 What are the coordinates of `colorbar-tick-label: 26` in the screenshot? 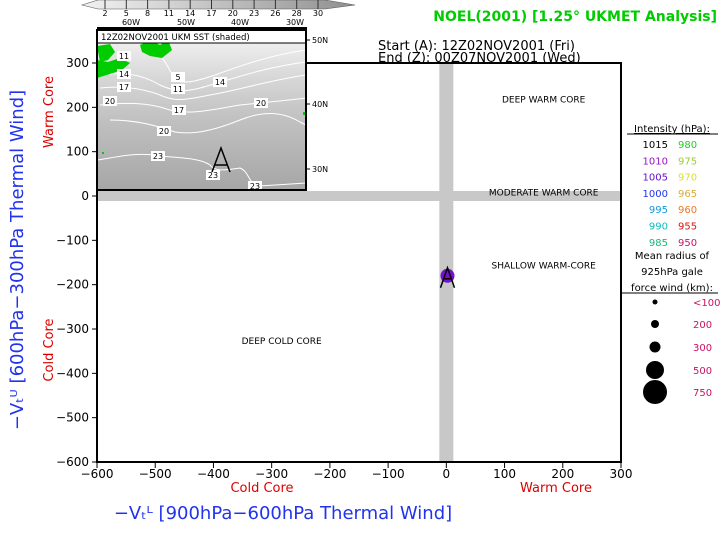 It's located at (275, 13).